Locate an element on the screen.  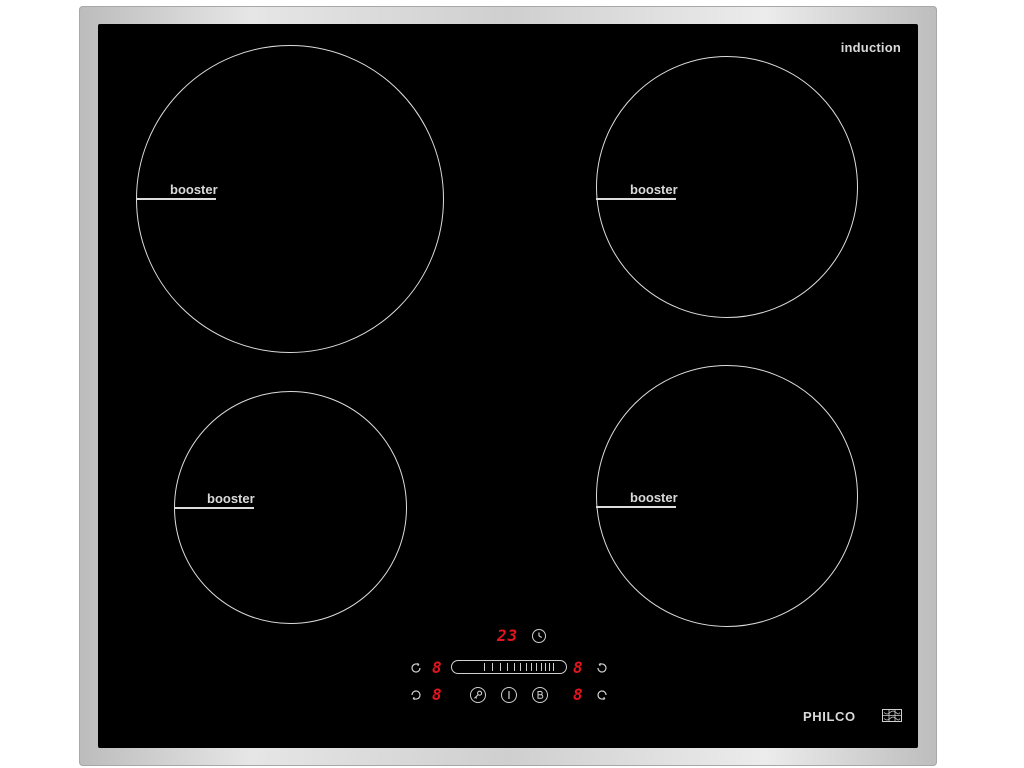
power-level-right-top: 8 is located at coordinates (578, 667).